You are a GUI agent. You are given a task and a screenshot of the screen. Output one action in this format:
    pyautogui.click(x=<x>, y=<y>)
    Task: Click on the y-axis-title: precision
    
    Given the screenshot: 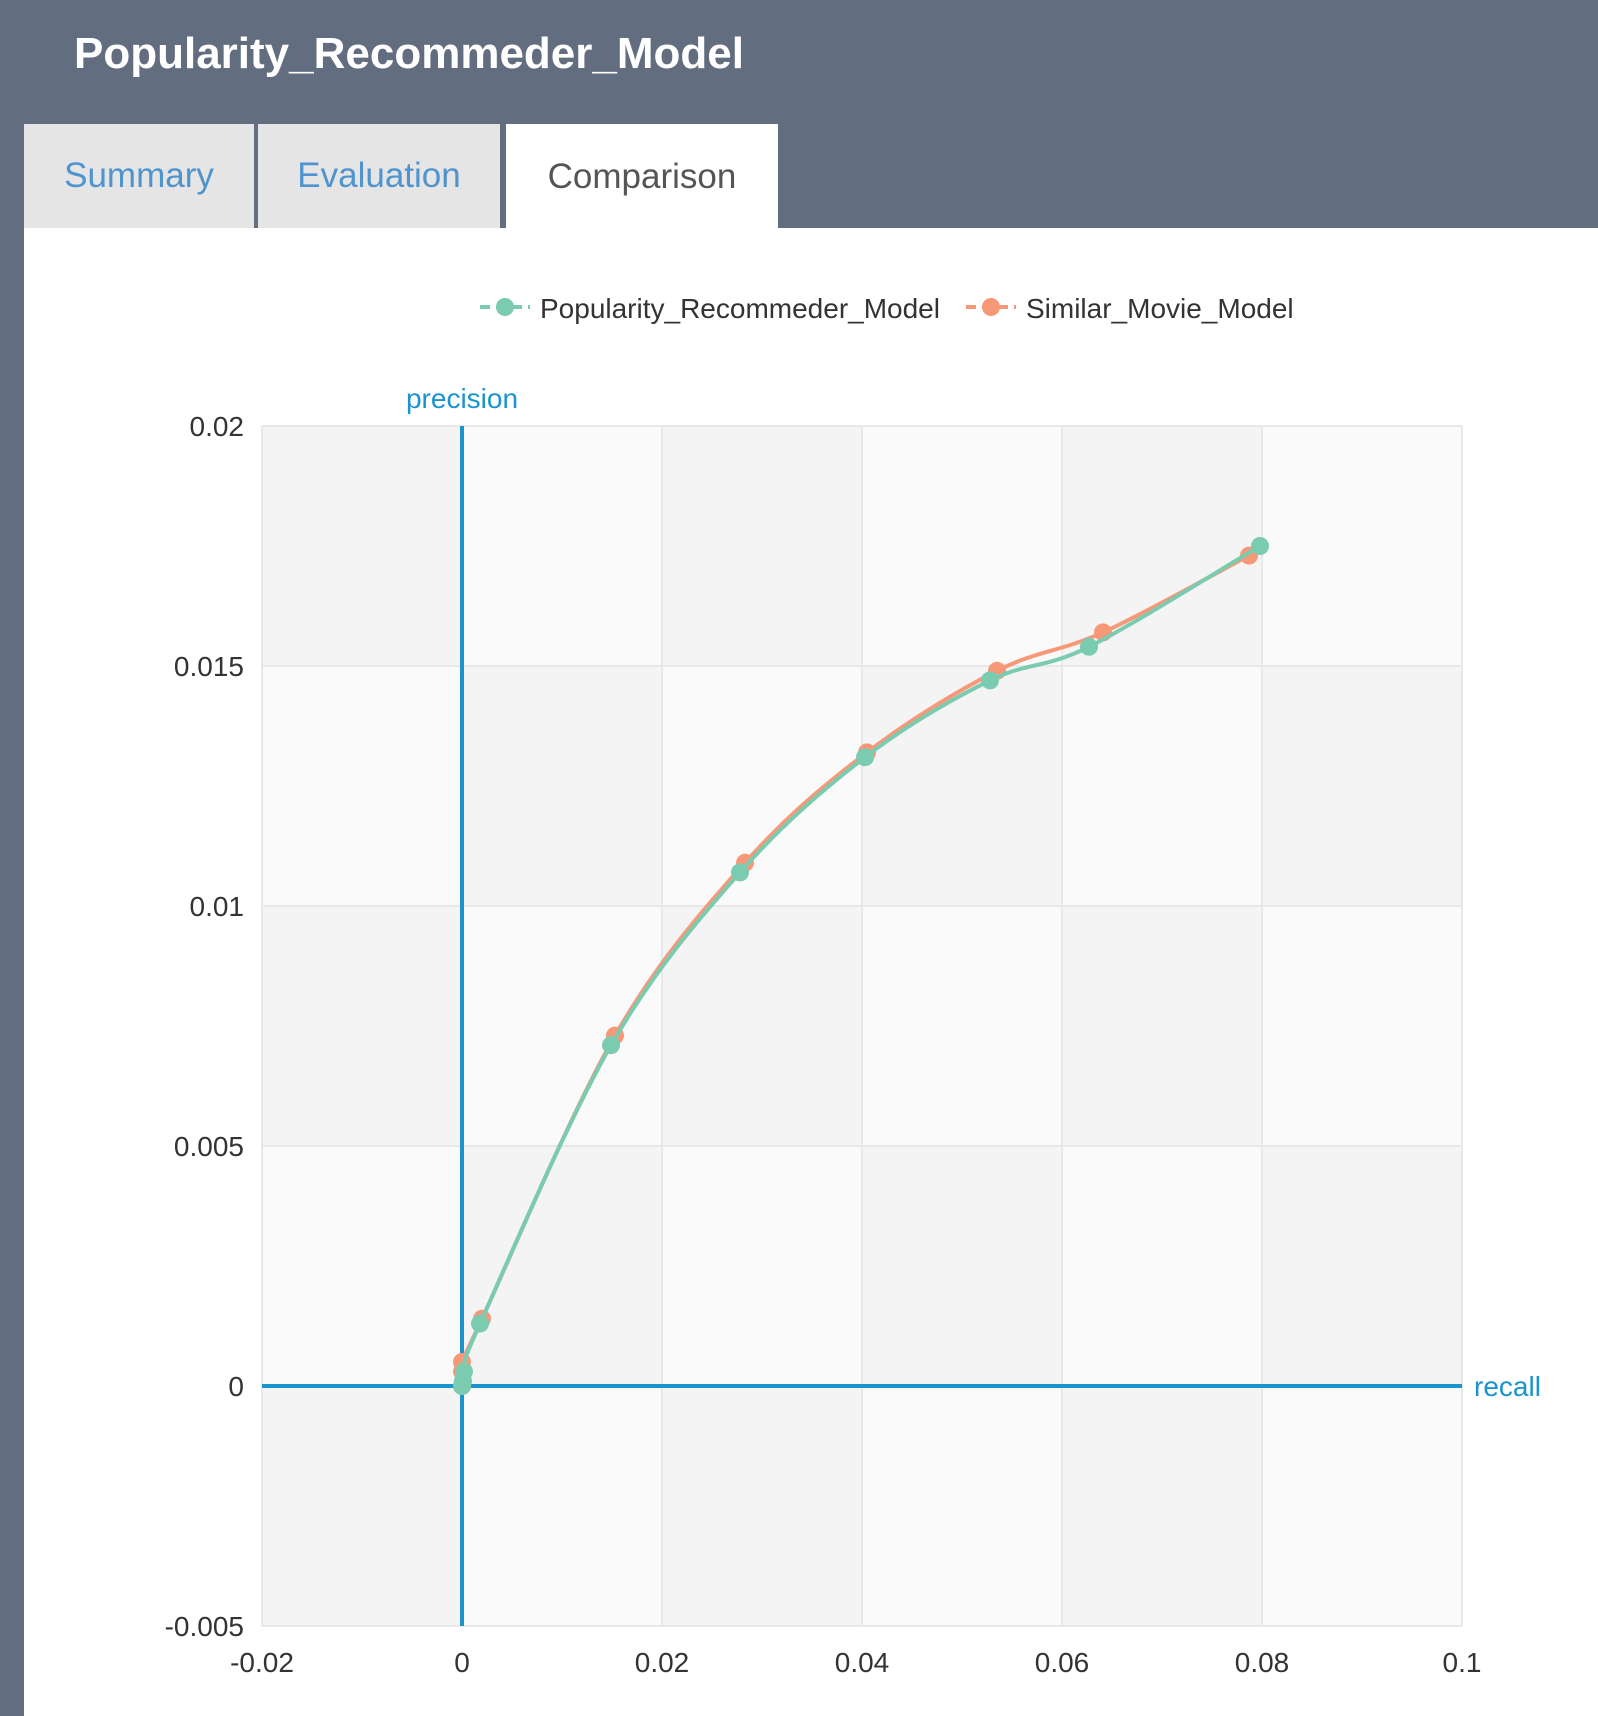 What is the action you would take?
    pyautogui.click(x=462, y=398)
    